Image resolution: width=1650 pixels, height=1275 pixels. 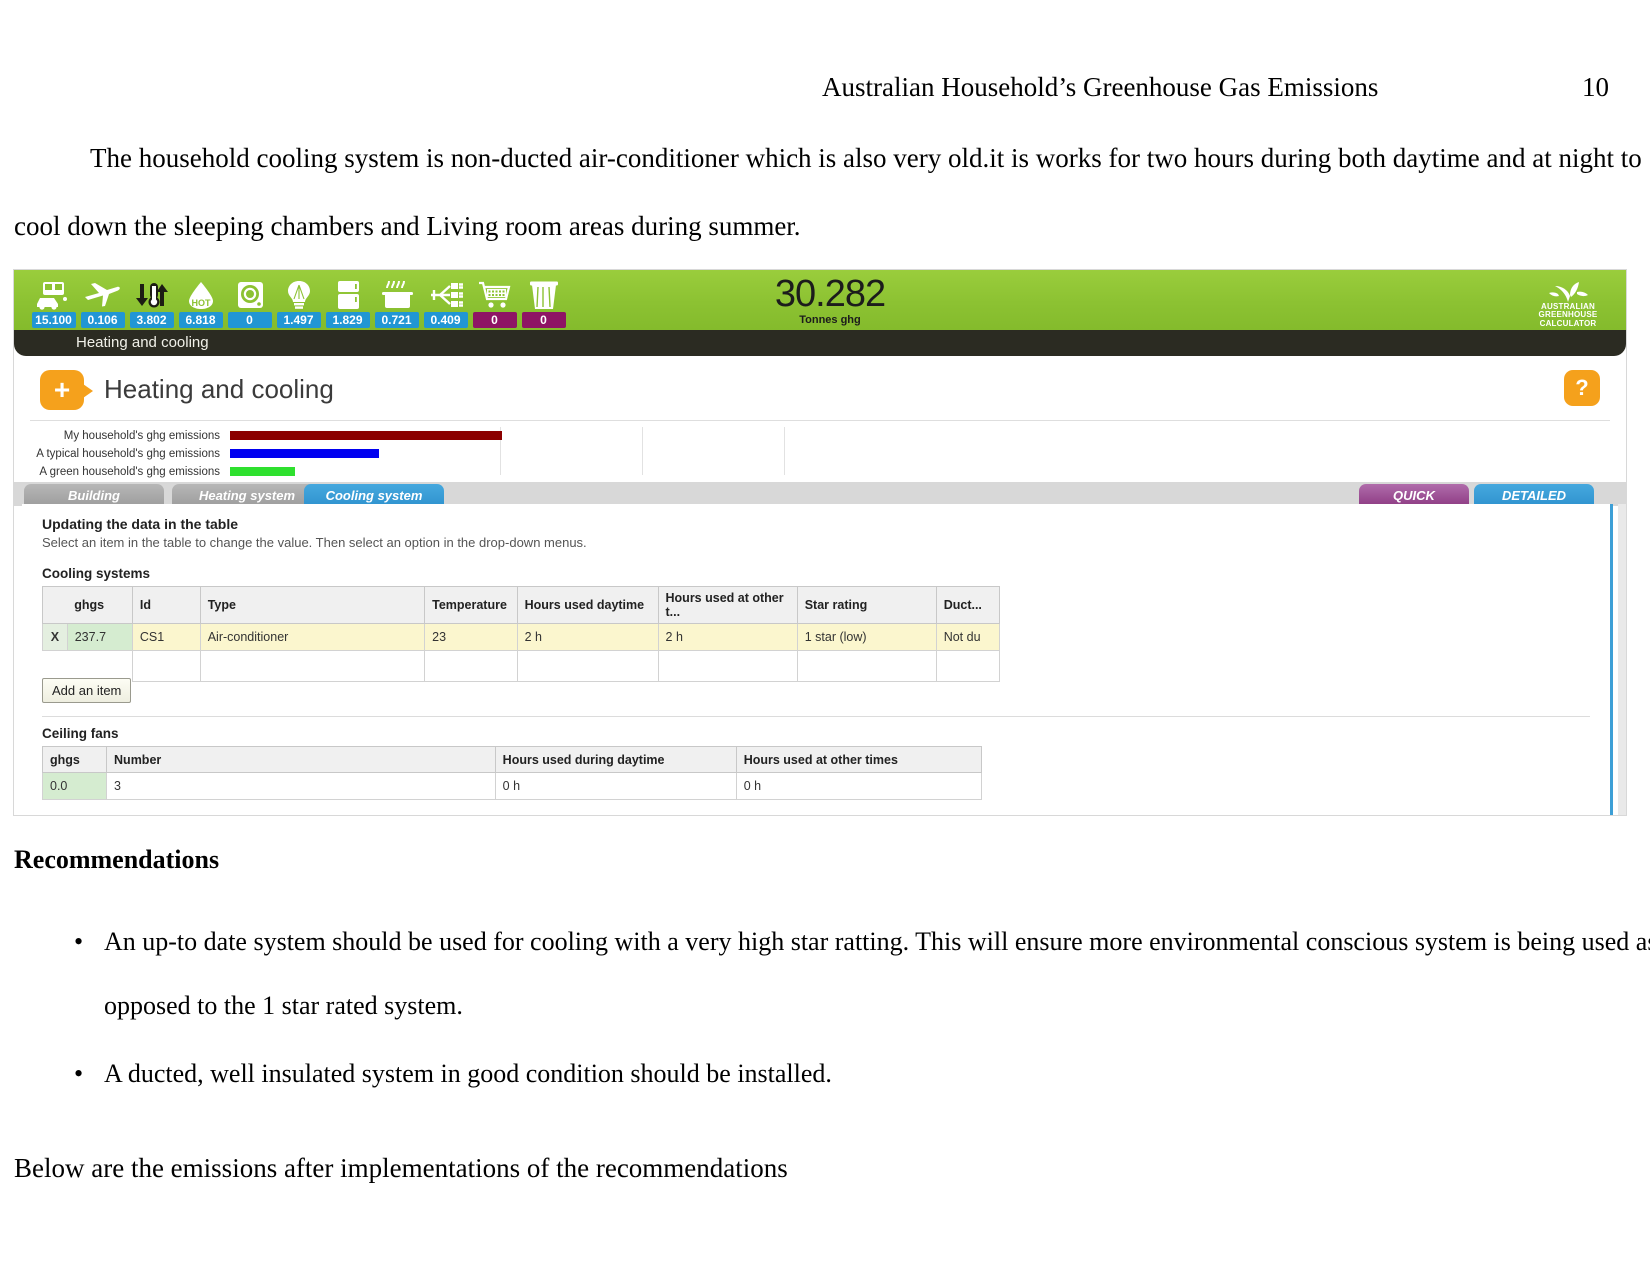 What do you see at coordinates (1622, 659) in the screenshot?
I see `panel-scrollbar` at bounding box center [1622, 659].